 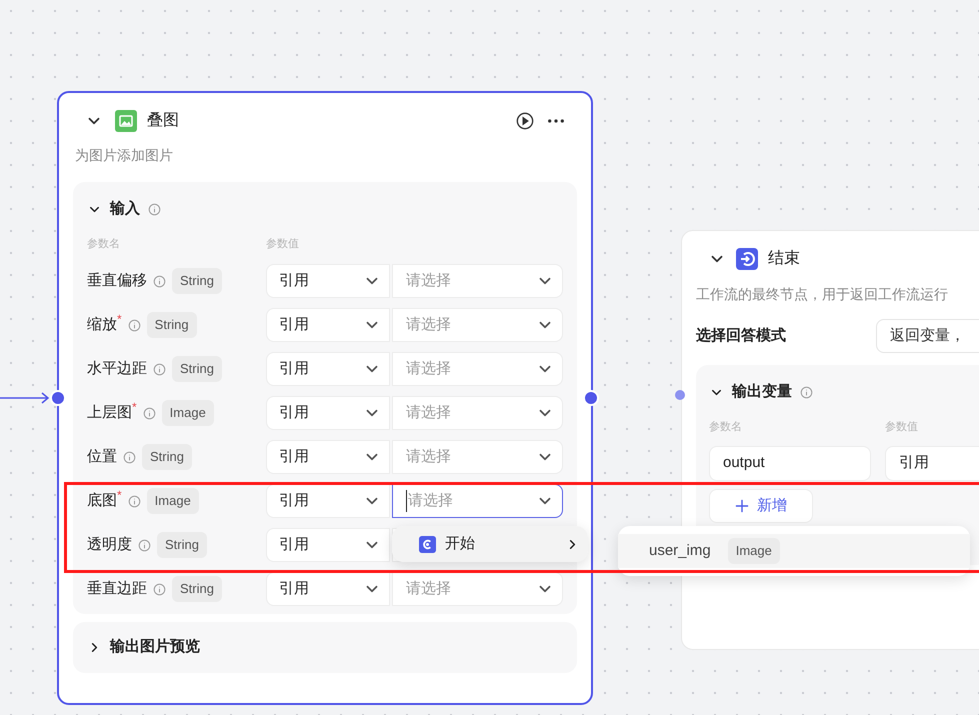 I want to click on node-description: 为图片添加图片, so click(x=124, y=155).